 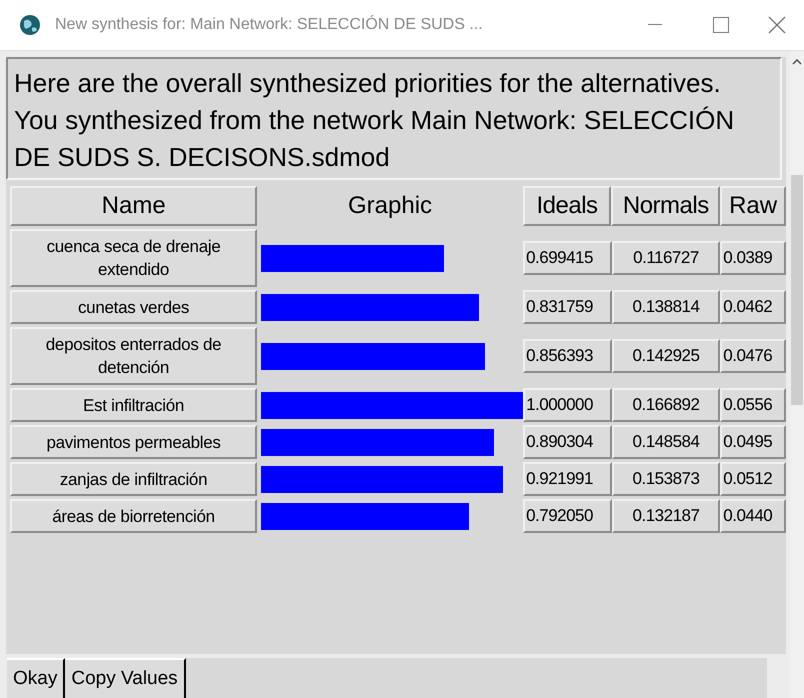 What do you see at coordinates (567, 405) in the screenshot?
I see `ideals-cell: 1.000000` at bounding box center [567, 405].